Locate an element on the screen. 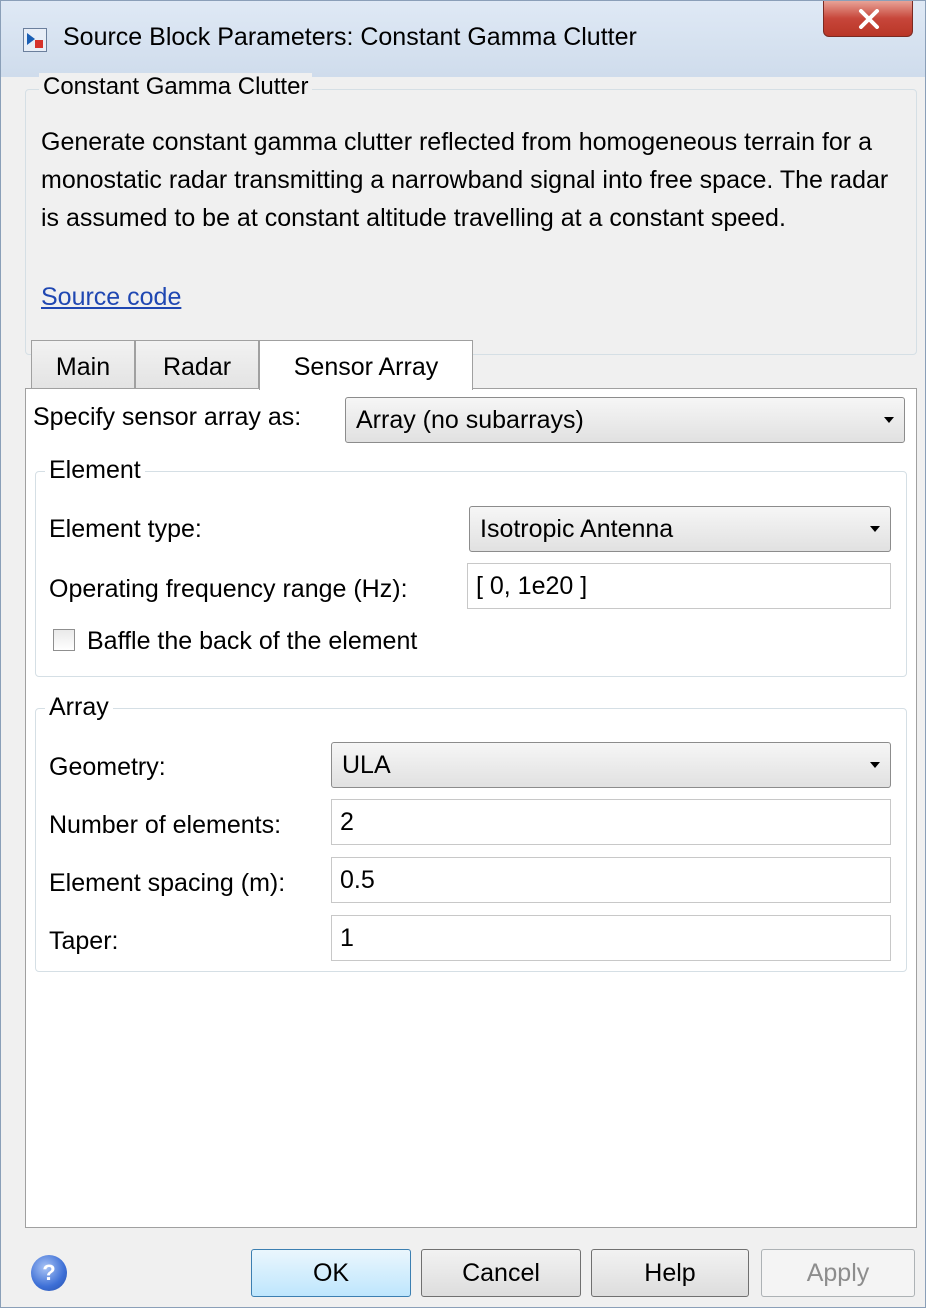  element-type-label: Element type: is located at coordinates (125, 529).